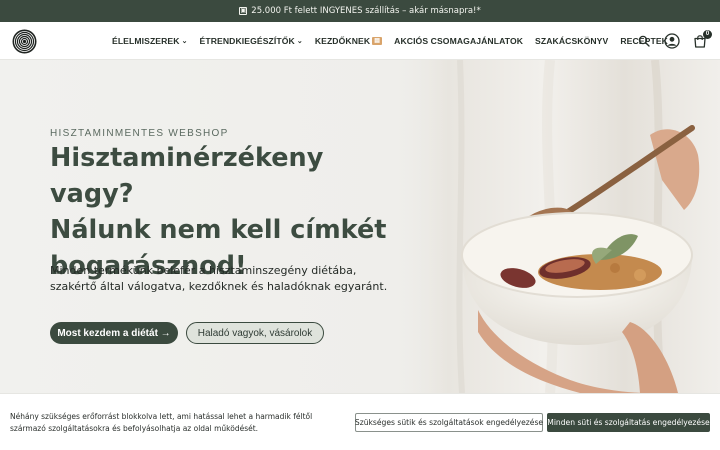  Describe the element at coordinates (114, 333) in the screenshot. I see `start-diet-button: Most kezdem a diétát →` at that location.